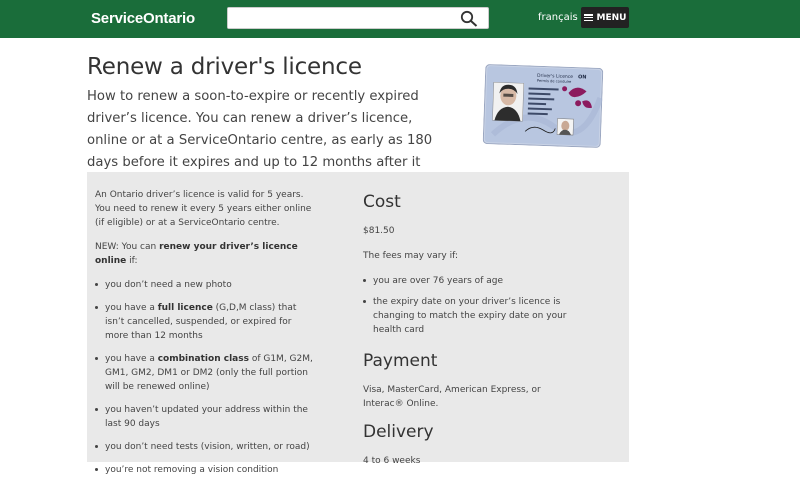 The image size is (800, 486). Describe the element at coordinates (398, 432) in the screenshot. I see `delivery-heading: Delivery` at that location.